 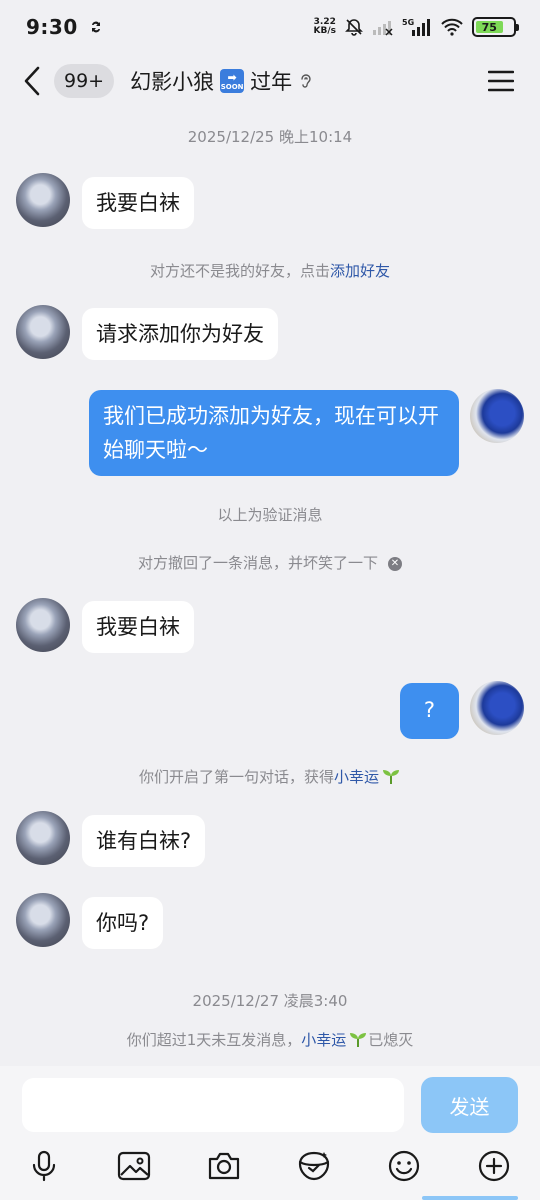 What do you see at coordinates (404, 1166) in the screenshot?
I see `emoji-icon` at bounding box center [404, 1166].